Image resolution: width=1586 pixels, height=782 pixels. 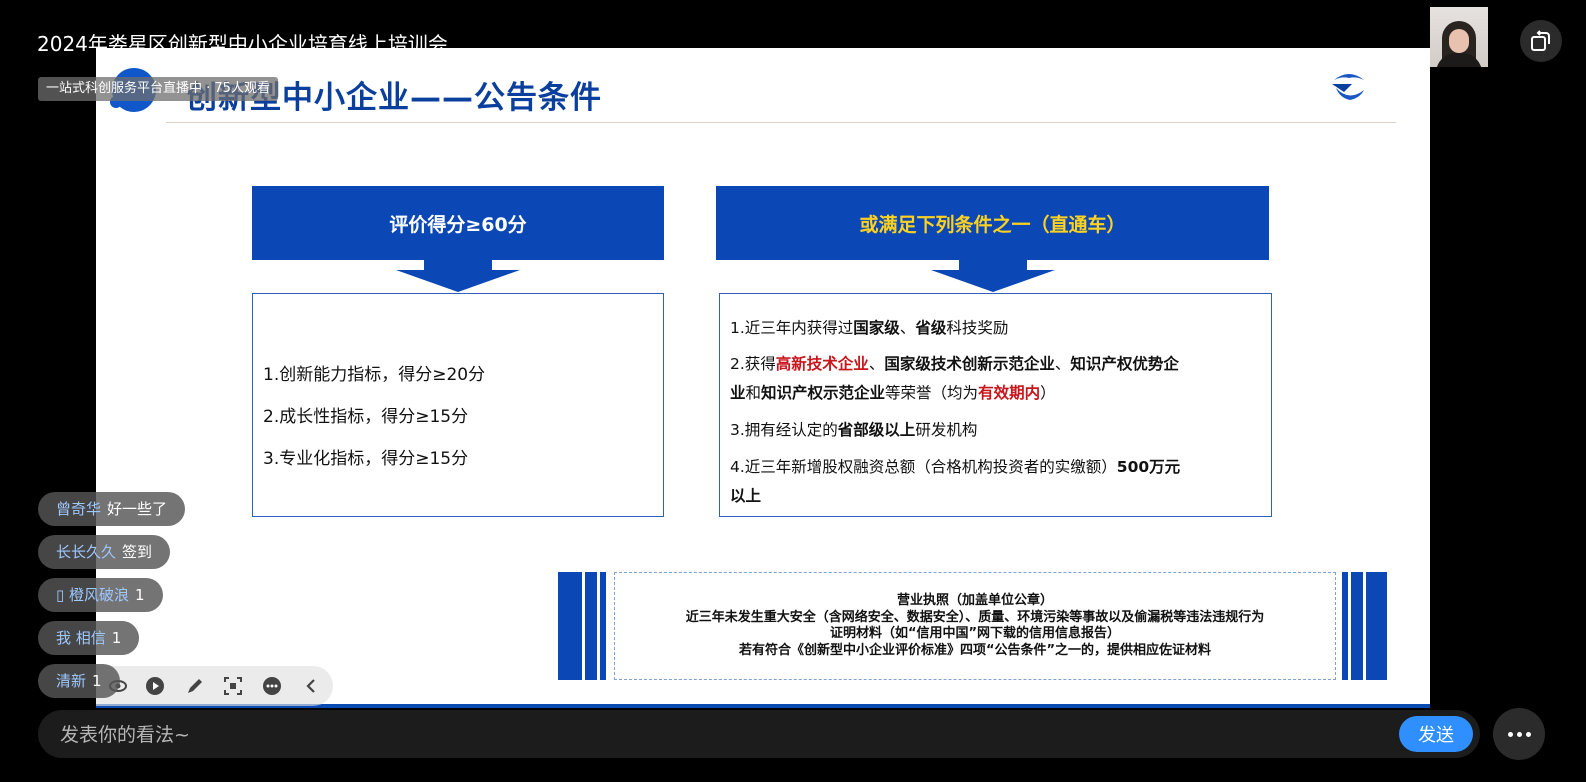 What do you see at coordinates (366, 417) in the screenshot?
I see `criteria-item-2: 2.成长性指标，得分≥15分` at bounding box center [366, 417].